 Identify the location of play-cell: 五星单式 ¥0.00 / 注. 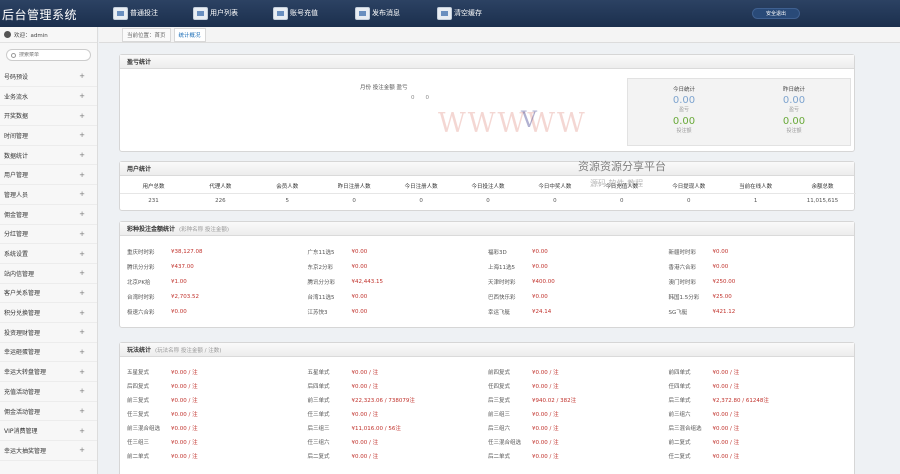
(398, 372).